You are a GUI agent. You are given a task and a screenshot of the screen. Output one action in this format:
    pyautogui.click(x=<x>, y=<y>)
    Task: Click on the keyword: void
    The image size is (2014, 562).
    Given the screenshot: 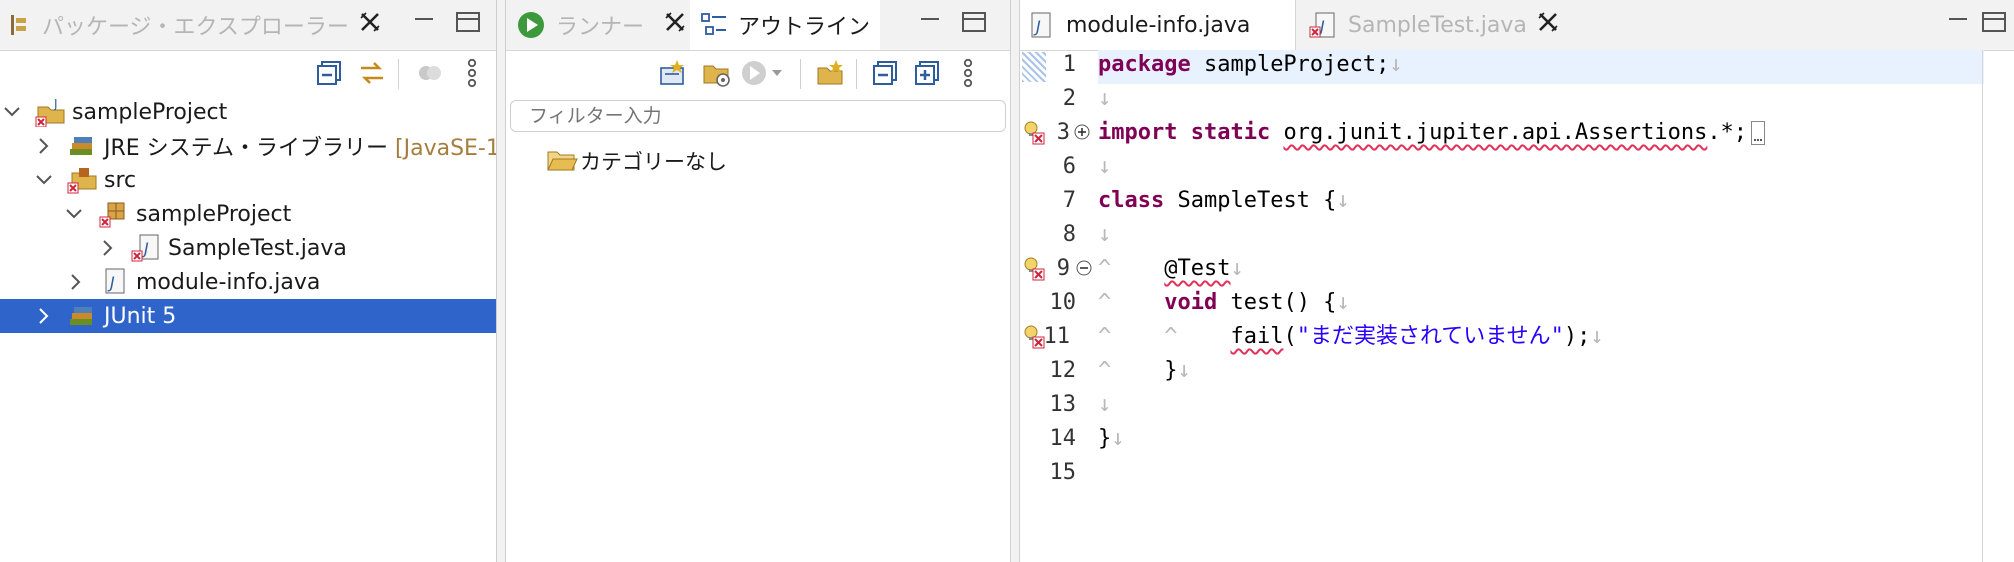 What is the action you would take?
    pyautogui.click(x=1191, y=302)
    